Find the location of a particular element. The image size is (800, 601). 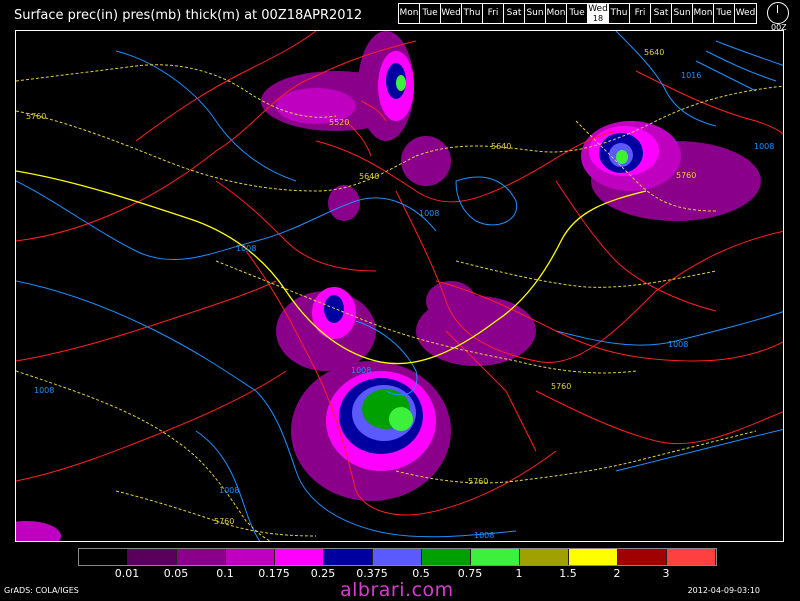

legend-label: 0.01 is located at coordinates (127, 573).